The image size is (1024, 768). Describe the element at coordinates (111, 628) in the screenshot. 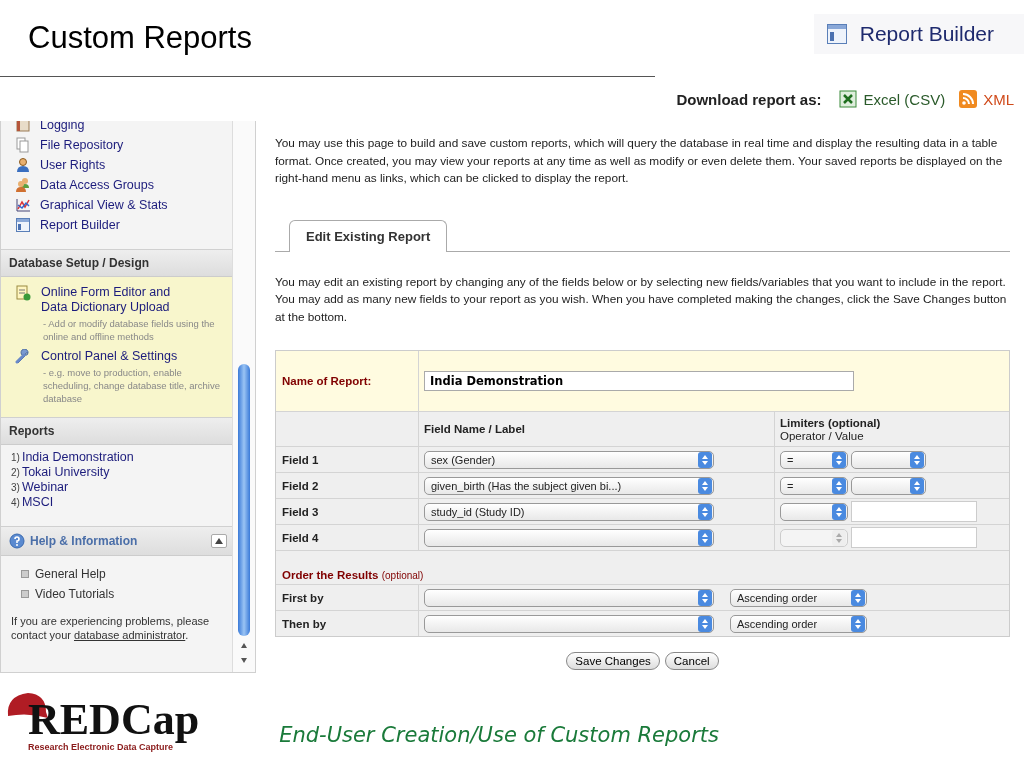

I see `help-message: If you are experiencing problems, please contact your database administrator.` at that location.